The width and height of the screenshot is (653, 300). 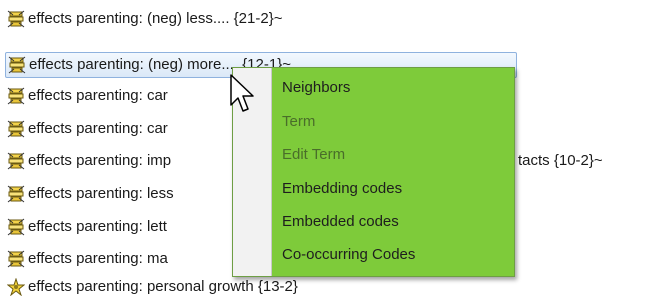 What do you see at coordinates (97, 226) in the screenshot?
I see `code-label: effects parenting: lett` at bounding box center [97, 226].